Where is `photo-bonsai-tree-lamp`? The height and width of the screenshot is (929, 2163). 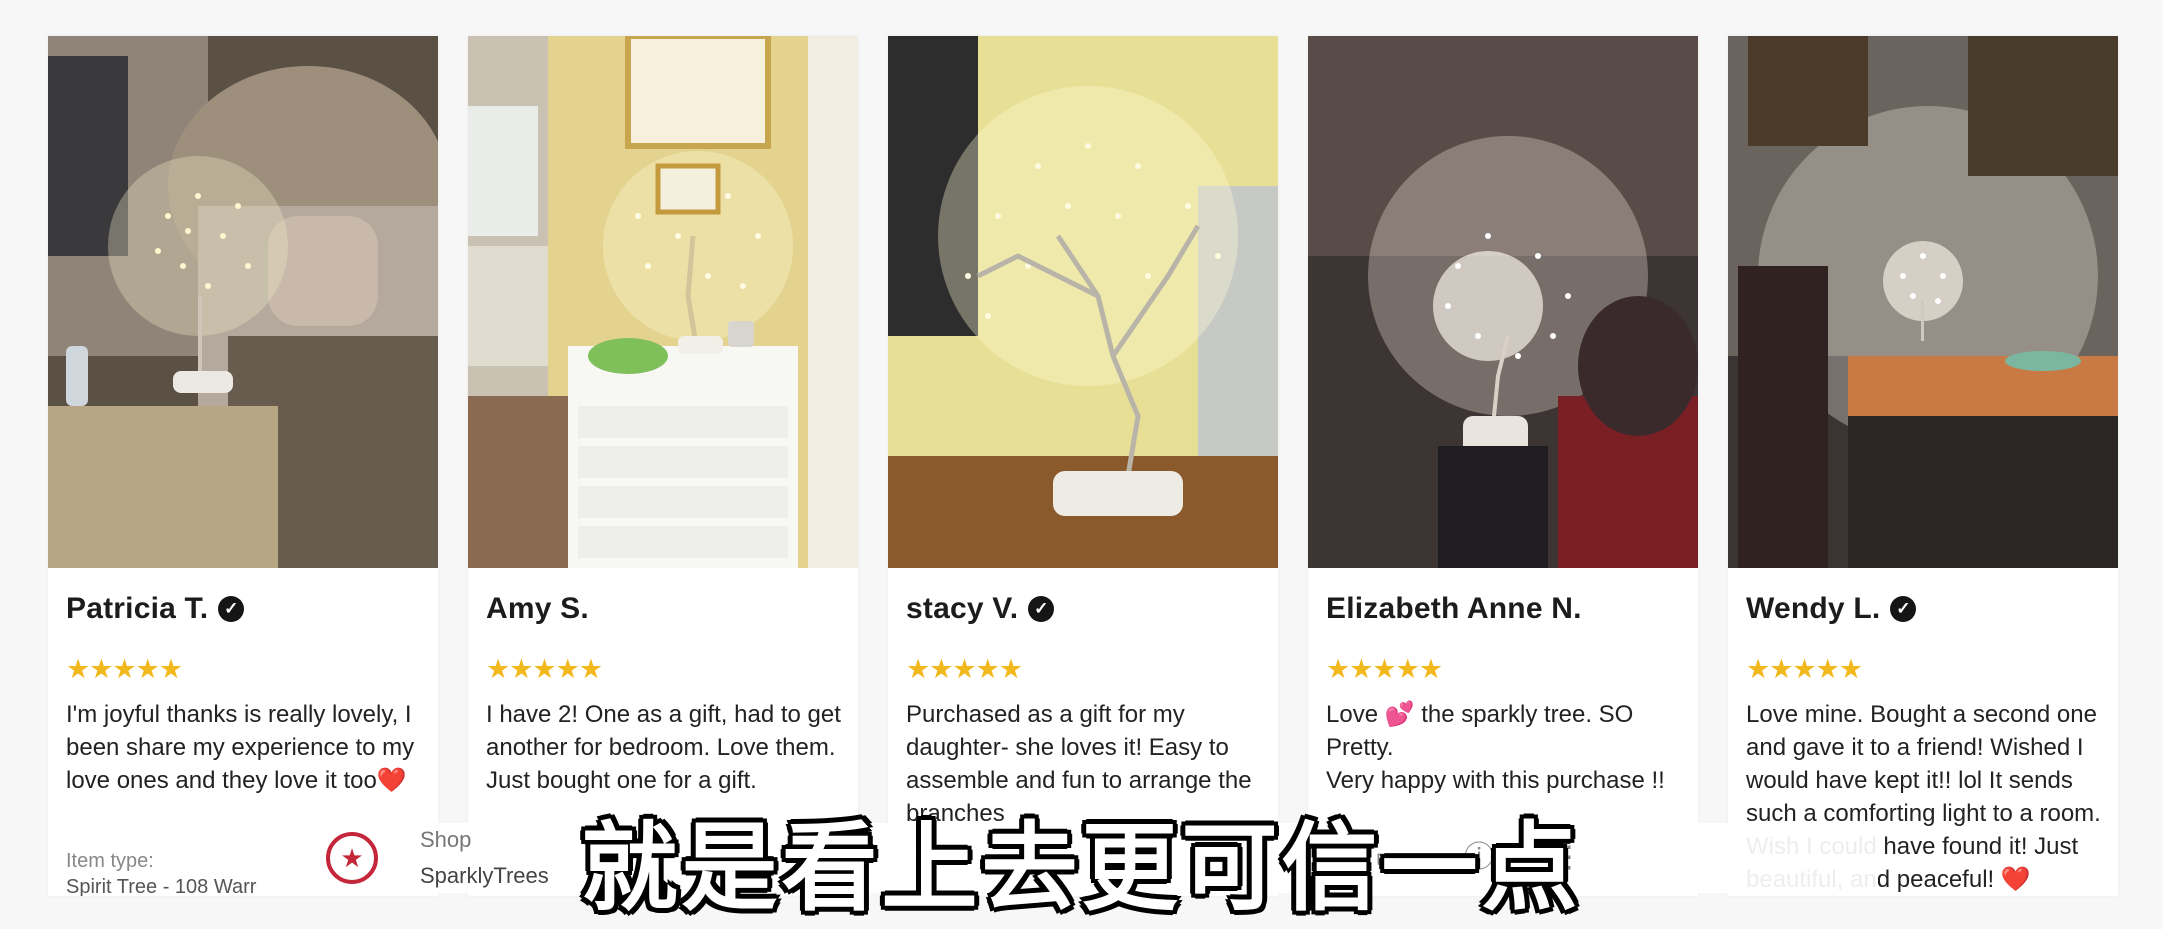 photo-bonsai-tree-lamp is located at coordinates (1083, 302).